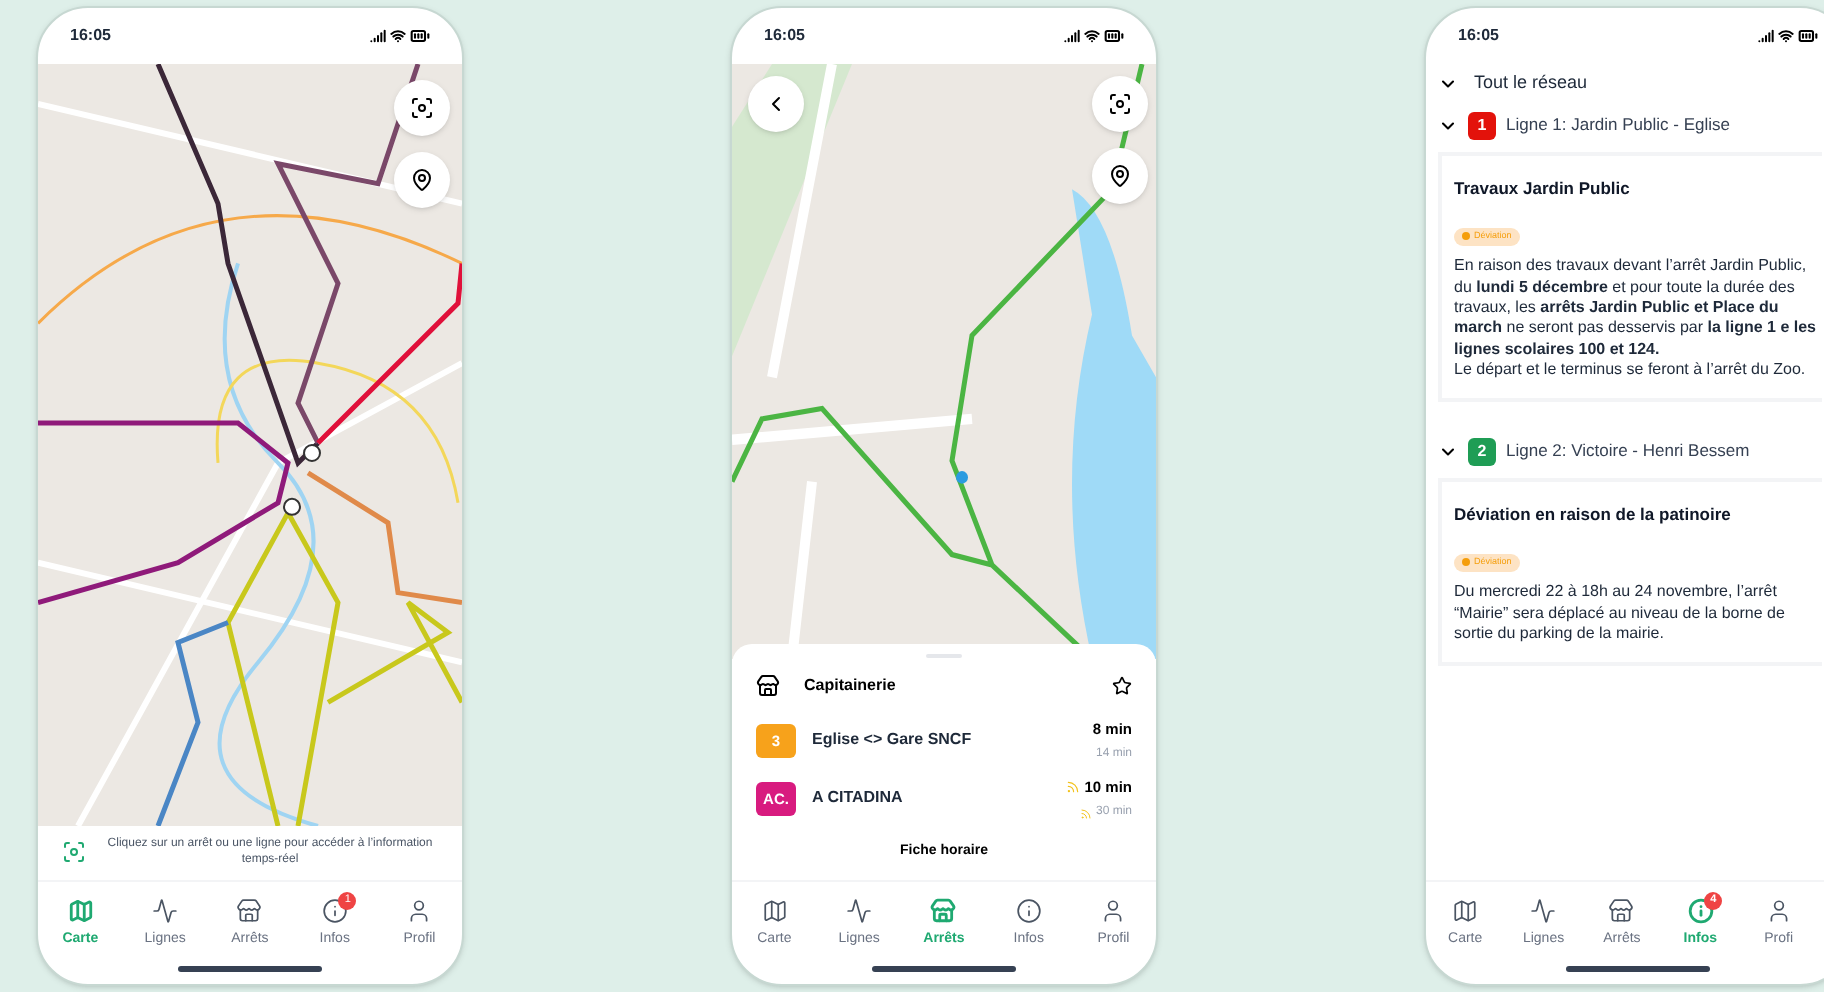  I want to click on network-title: Tout le réseau, so click(1531, 83).